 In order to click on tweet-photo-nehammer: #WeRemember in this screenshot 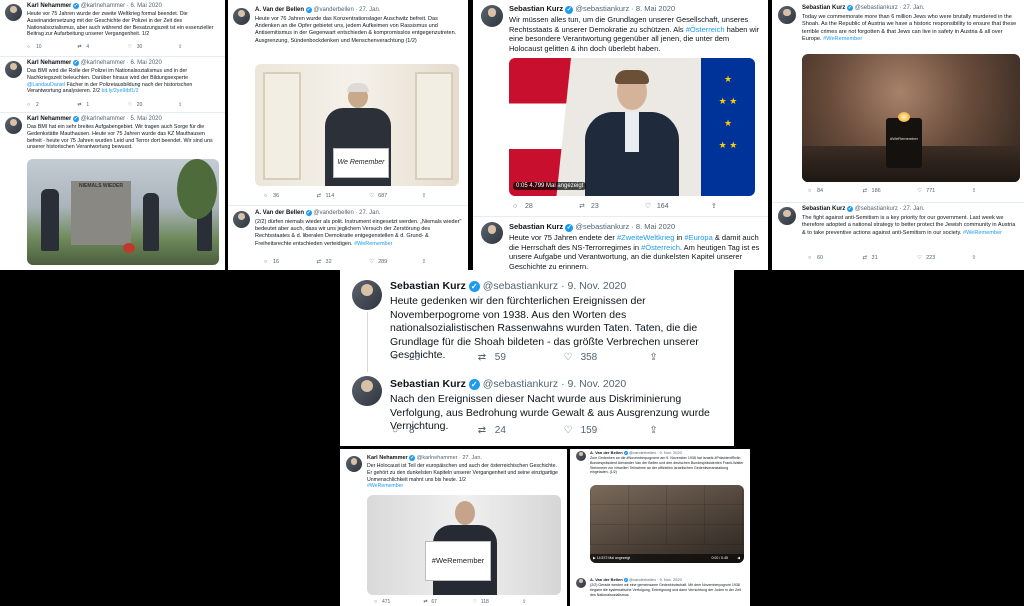, I will do `click(464, 545)`.